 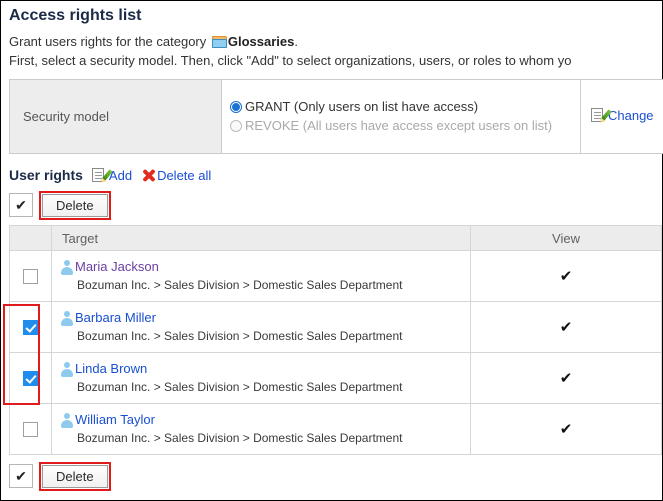 What do you see at coordinates (115, 116) in the screenshot?
I see `security-model-label: Security model` at bounding box center [115, 116].